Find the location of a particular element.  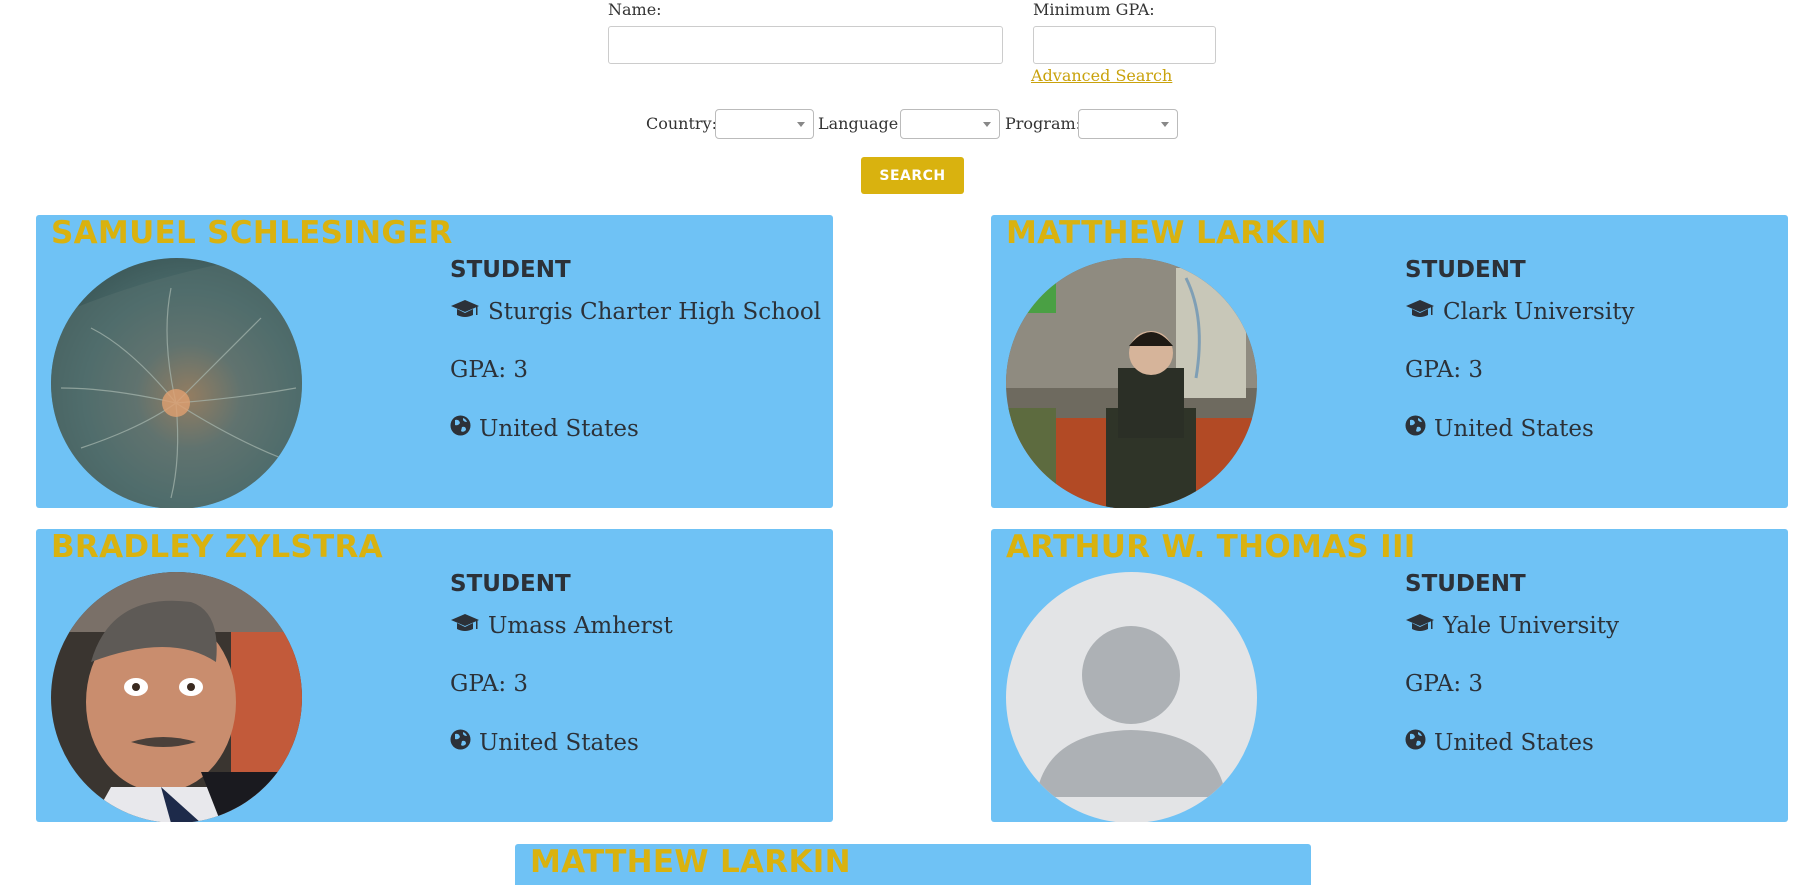

language-select is located at coordinates (950, 124).